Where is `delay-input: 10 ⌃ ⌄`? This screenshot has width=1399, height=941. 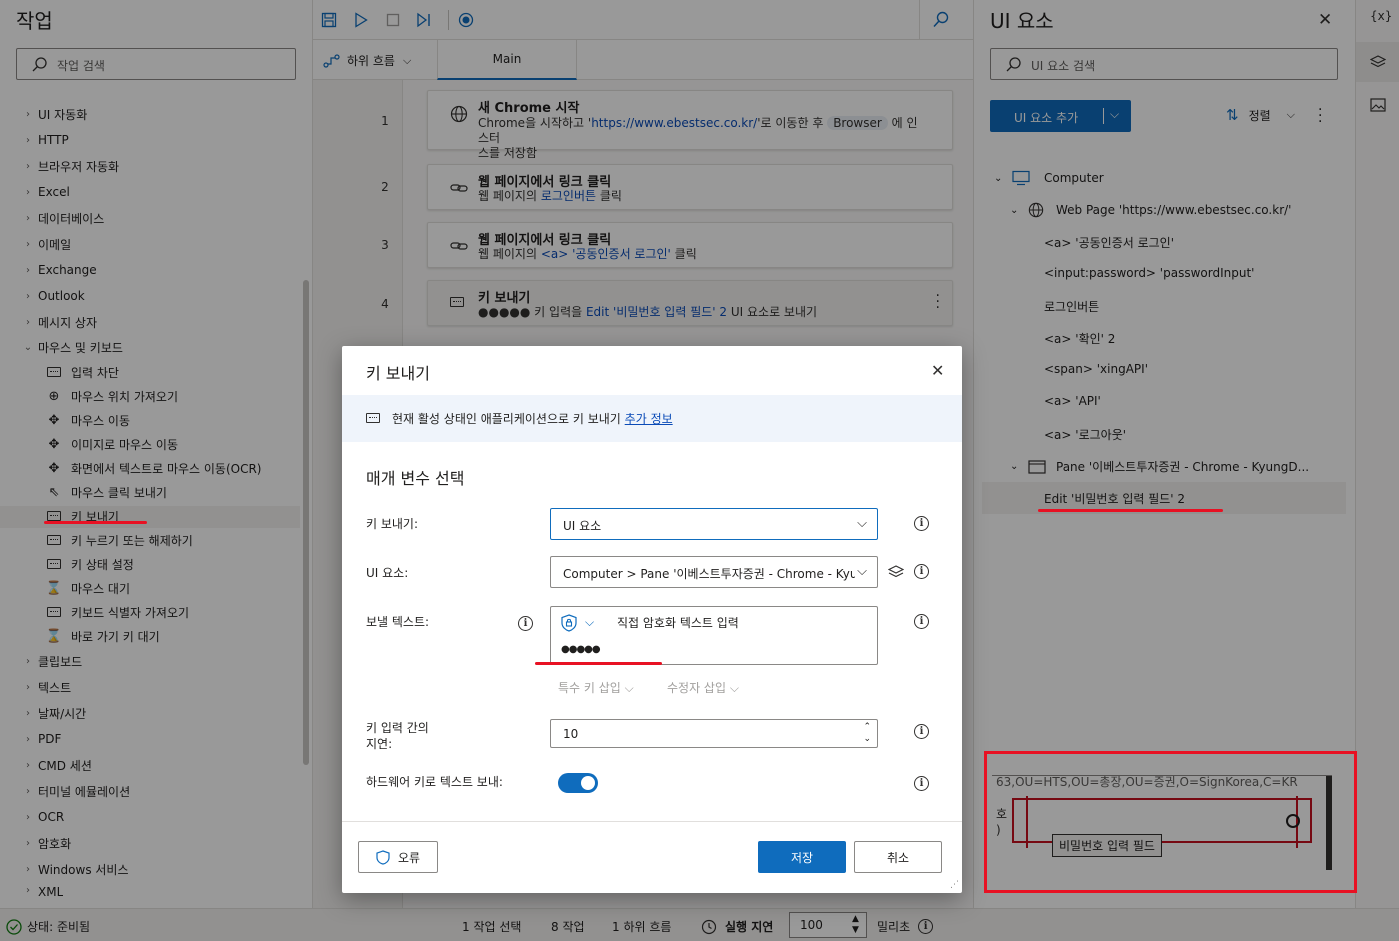 delay-input: 10 ⌃ ⌄ is located at coordinates (714, 733).